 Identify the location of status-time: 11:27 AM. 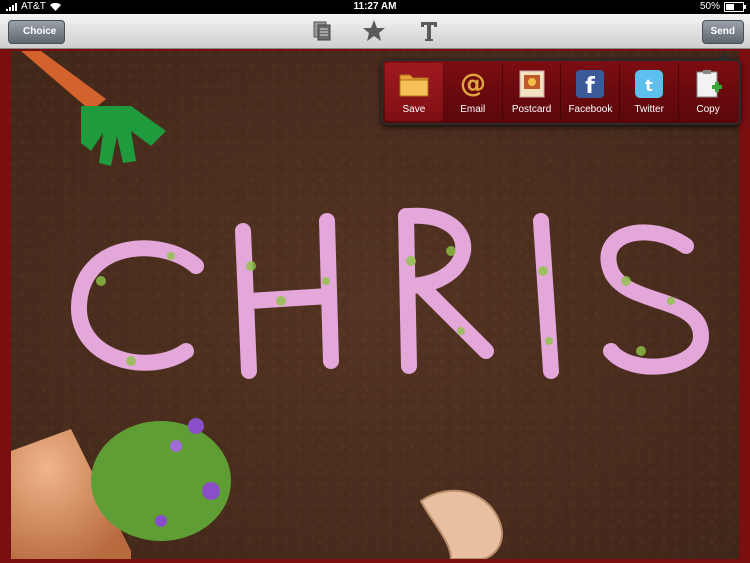
(375, 6).